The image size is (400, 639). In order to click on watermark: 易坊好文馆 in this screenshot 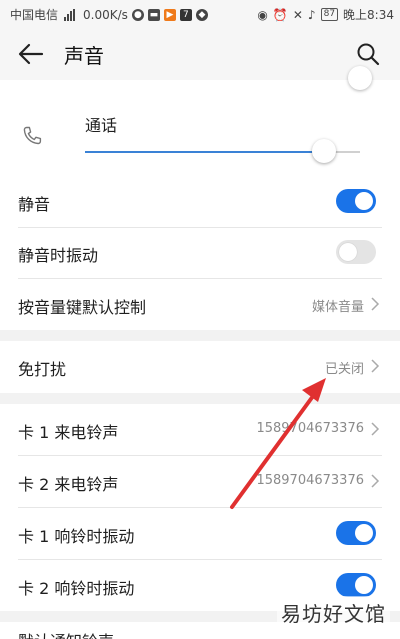, I will do `click(333, 612)`.